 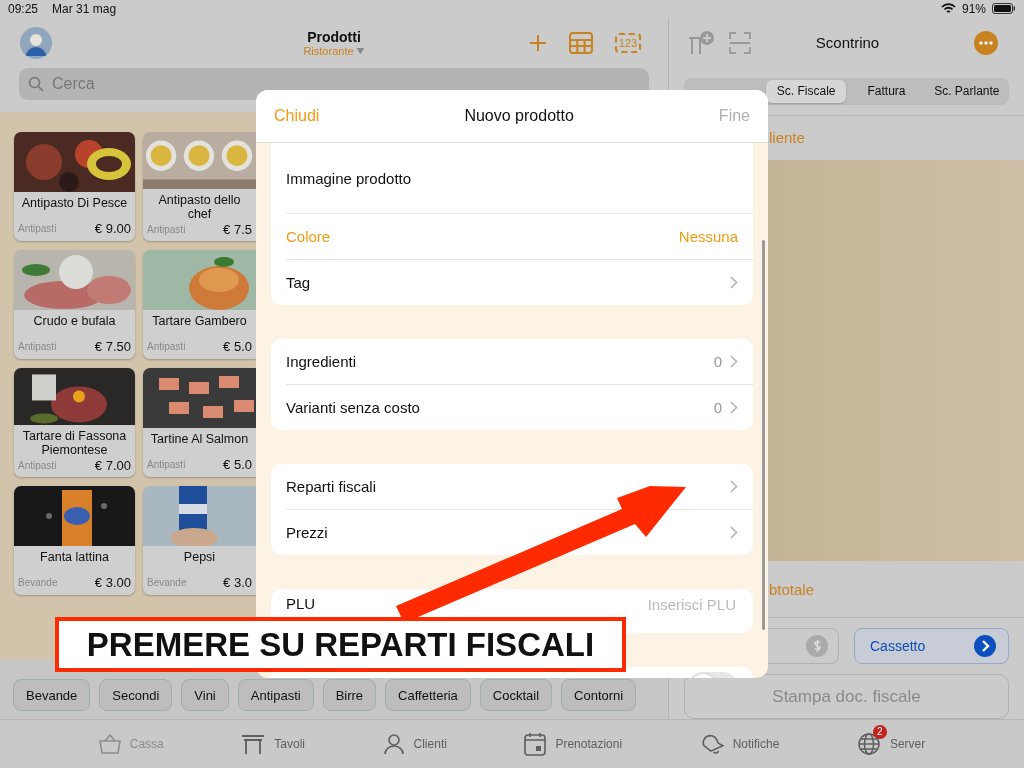 What do you see at coordinates (711, 744) in the screenshot?
I see `bell-icon` at bounding box center [711, 744].